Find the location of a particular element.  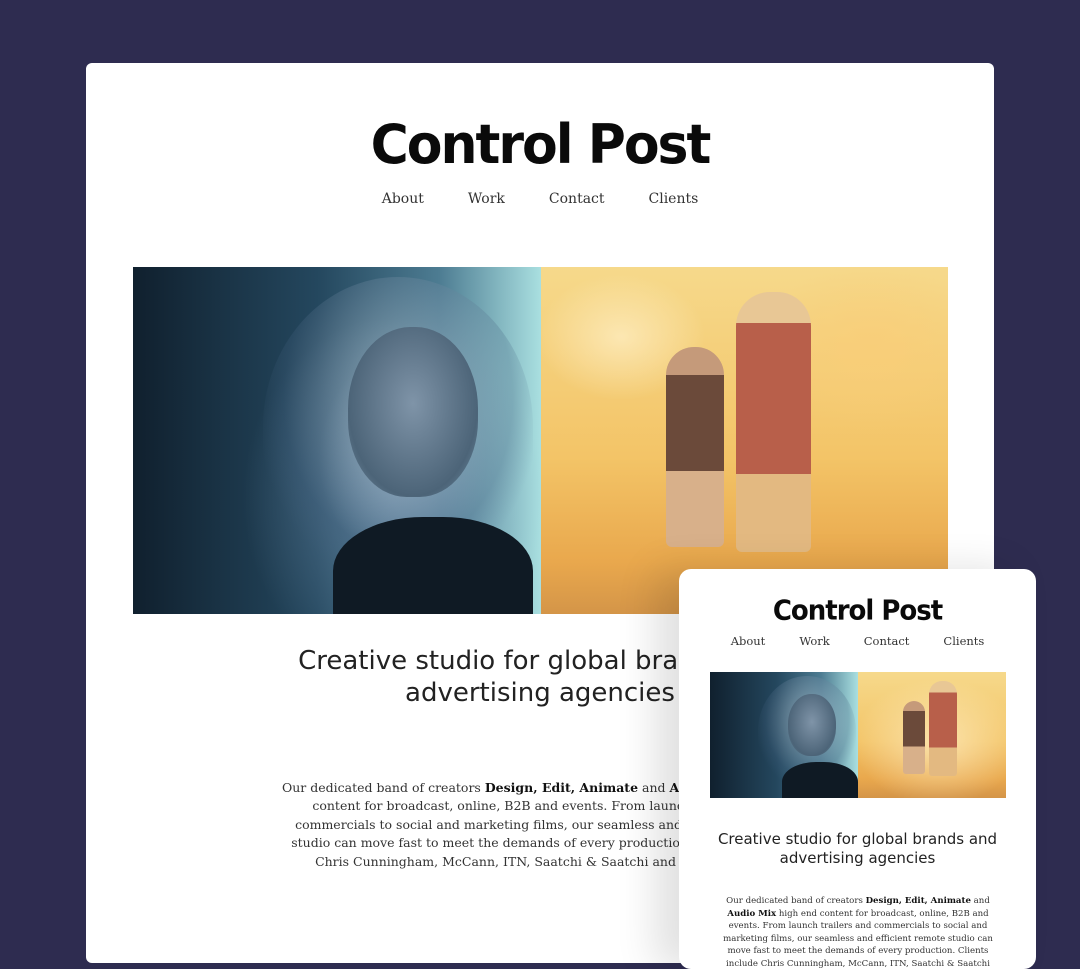

hero-image-banner is located at coordinates (858, 735).